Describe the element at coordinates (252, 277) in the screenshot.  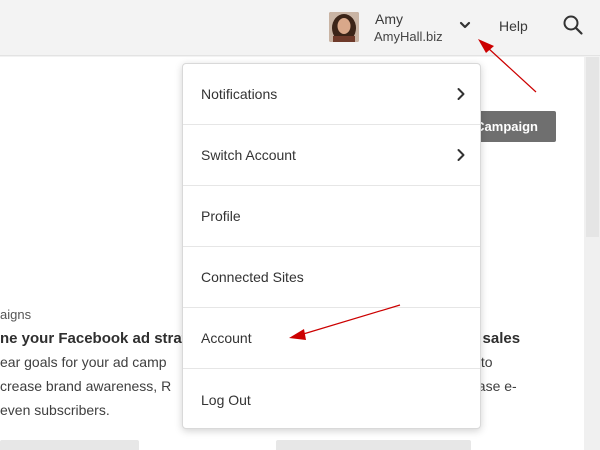
I see `menu-item-label: Connected Sites` at that location.